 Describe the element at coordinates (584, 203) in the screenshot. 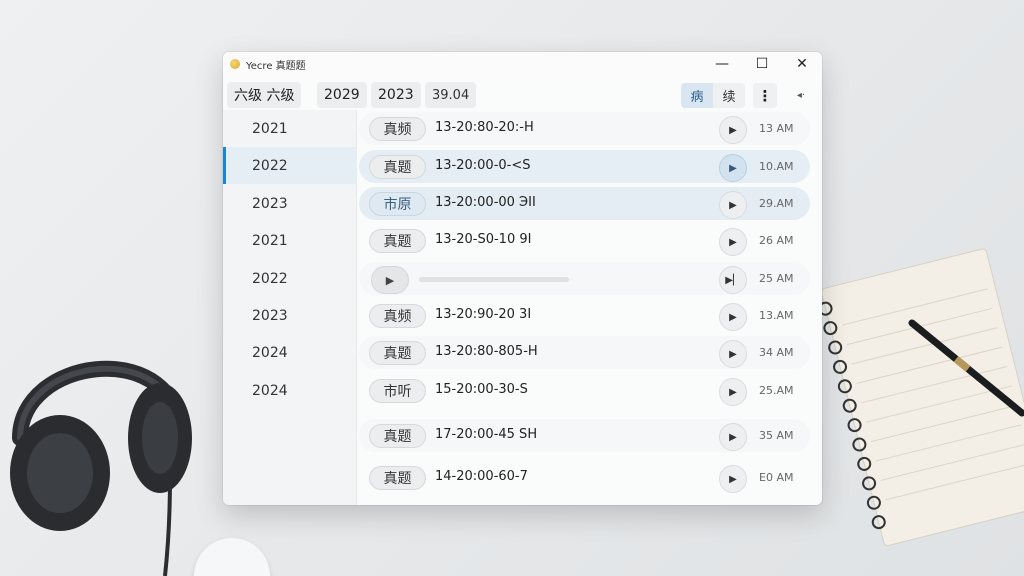

I see `list-item-hover: 市原 13-20:00-00 ЭII ▶ 29.AM` at that location.